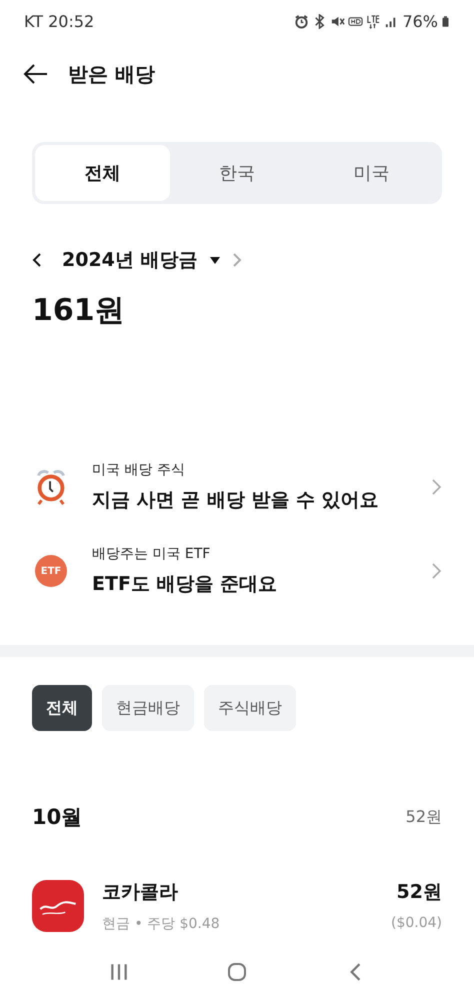 The width and height of the screenshot is (474, 1000). Describe the element at coordinates (416, 924) in the screenshot. I see `dividend-usd: ($0.04)` at that location.